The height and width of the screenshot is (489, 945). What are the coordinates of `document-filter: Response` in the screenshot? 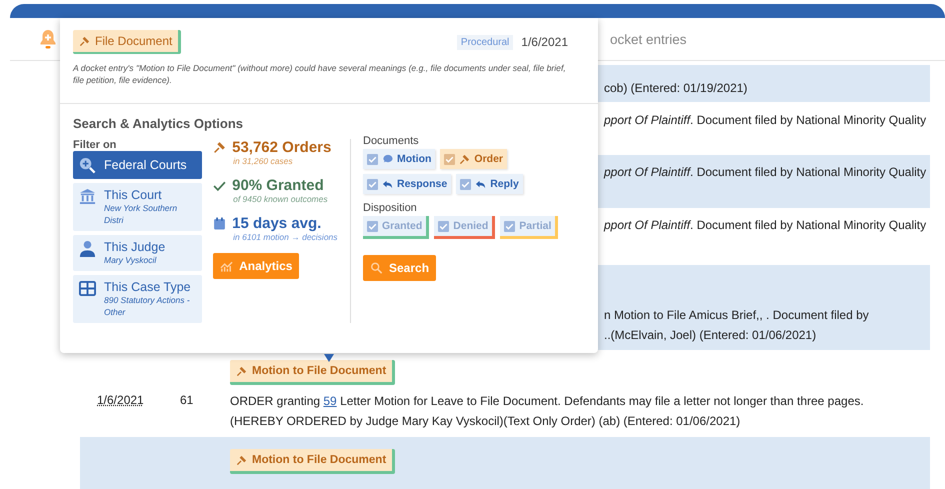 It's located at (407, 184).